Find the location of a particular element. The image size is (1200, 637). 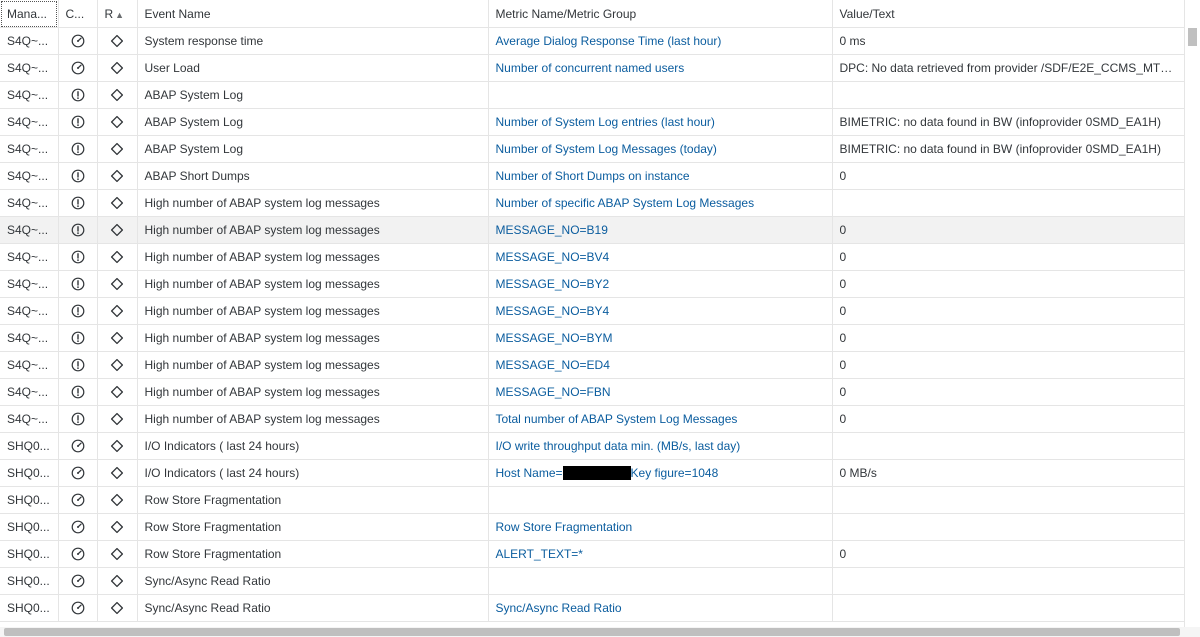

value-text-cell: 0 ms is located at coordinates (1008, 41).